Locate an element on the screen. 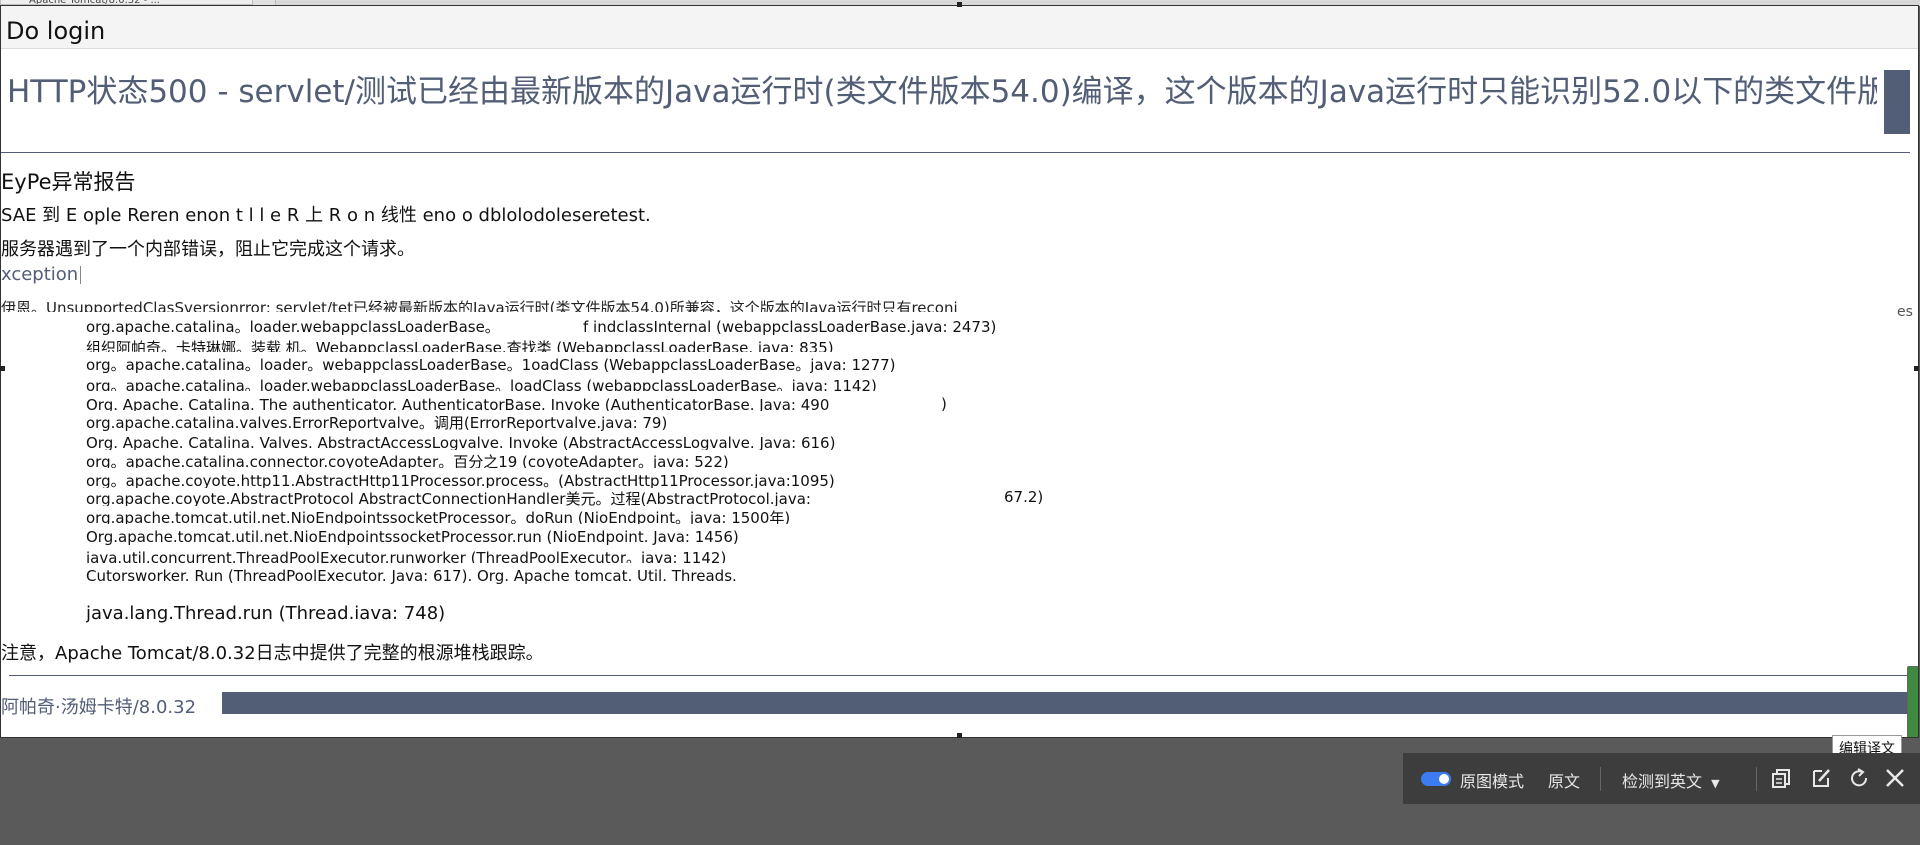 This screenshot has width=1920, height=845. original-image-mode-label: 原图模式 is located at coordinates (1492, 780).